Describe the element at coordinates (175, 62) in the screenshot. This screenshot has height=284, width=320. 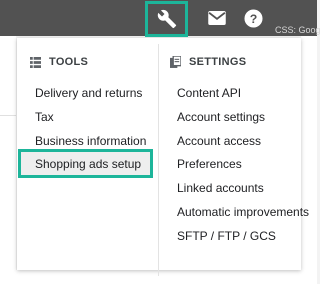
I see `copy-icon` at that location.